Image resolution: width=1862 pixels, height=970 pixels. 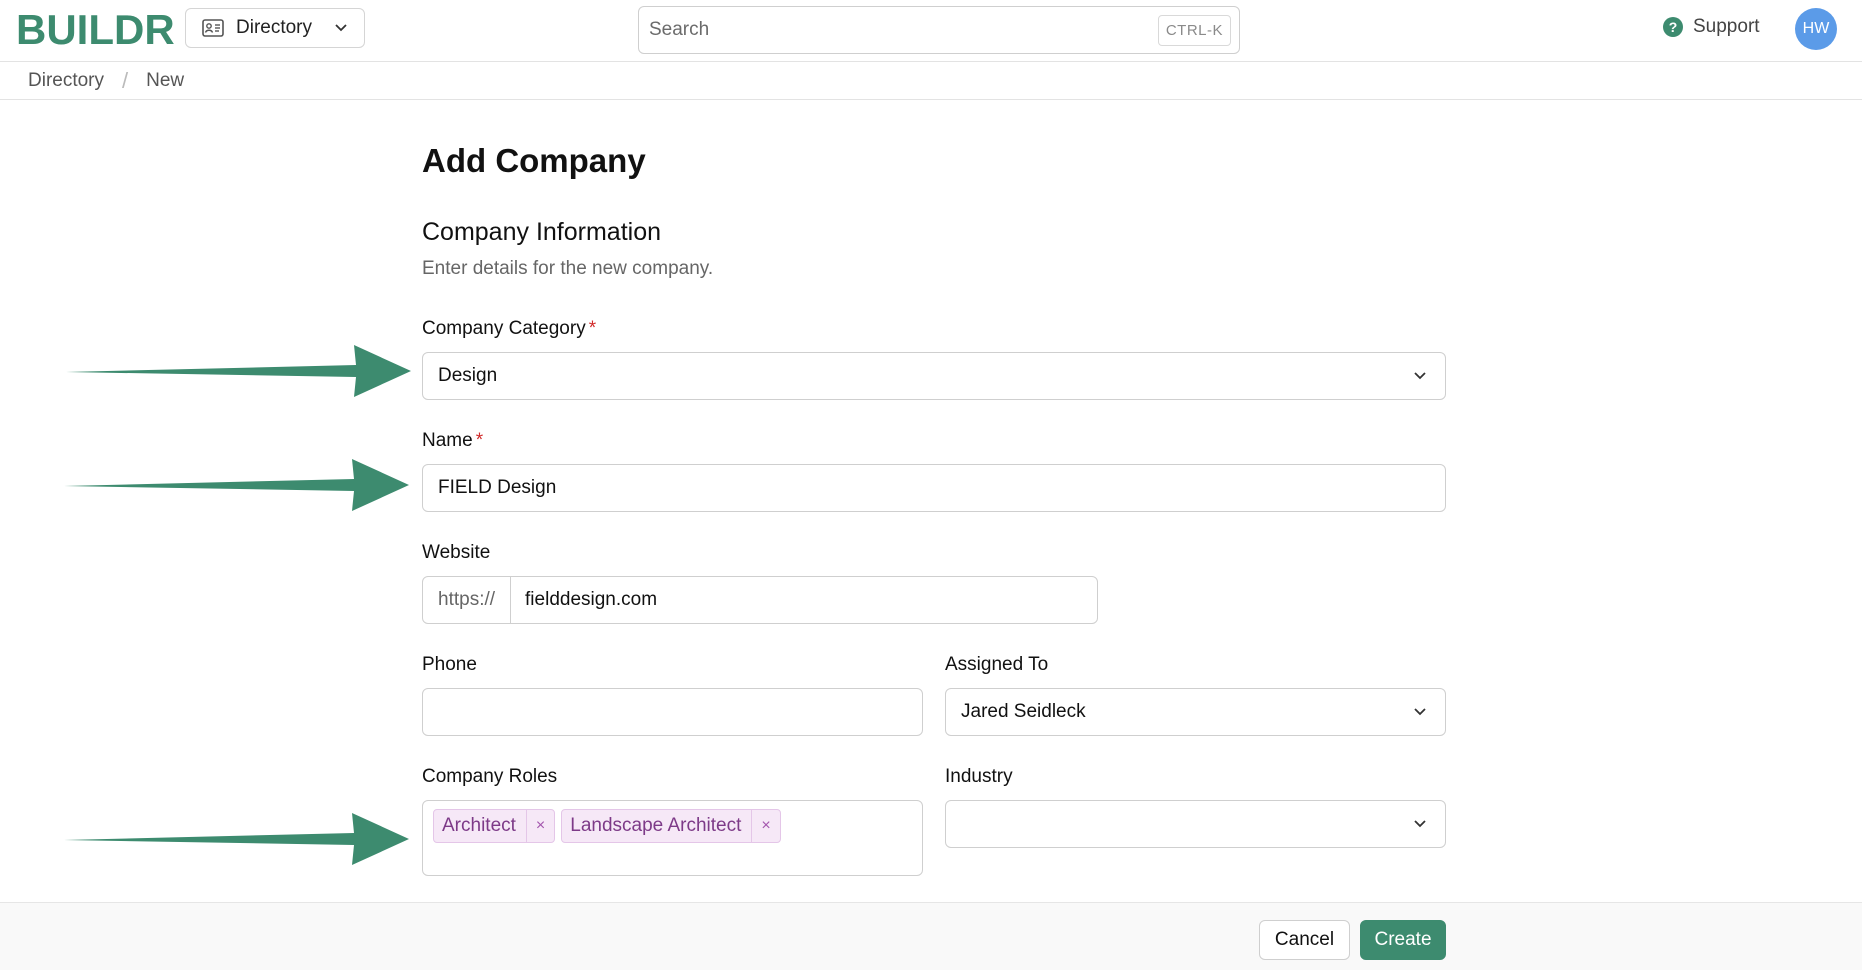 What do you see at coordinates (1304, 940) in the screenshot?
I see `cancel-button: Cancel` at bounding box center [1304, 940].